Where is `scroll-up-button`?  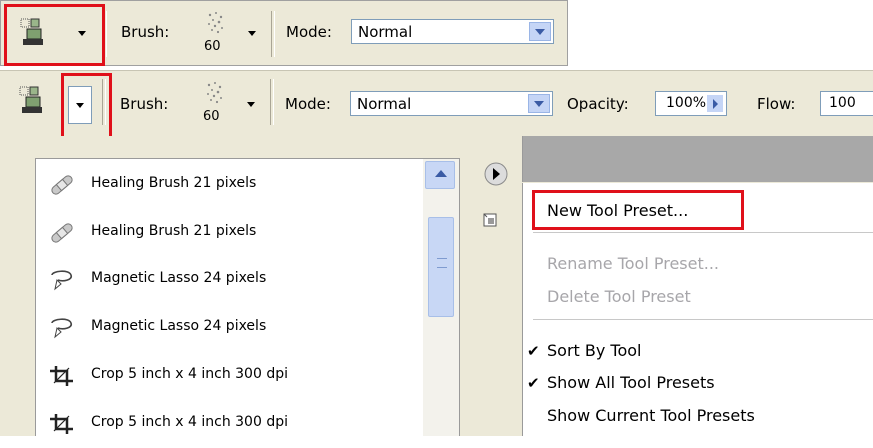
scroll-up-button is located at coordinates (440, 175).